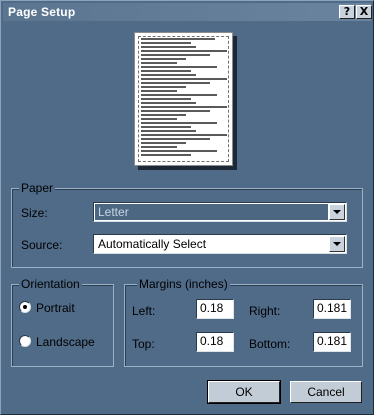 The image size is (374, 415). Describe the element at coordinates (143, 344) in the screenshot. I see `margin-top-label: Top:` at that location.